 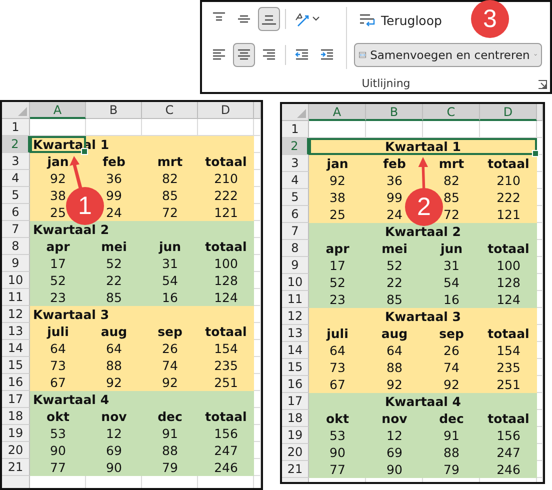 What do you see at coordinates (542, 84) in the screenshot?
I see `dialog-launcher-icon` at bounding box center [542, 84].